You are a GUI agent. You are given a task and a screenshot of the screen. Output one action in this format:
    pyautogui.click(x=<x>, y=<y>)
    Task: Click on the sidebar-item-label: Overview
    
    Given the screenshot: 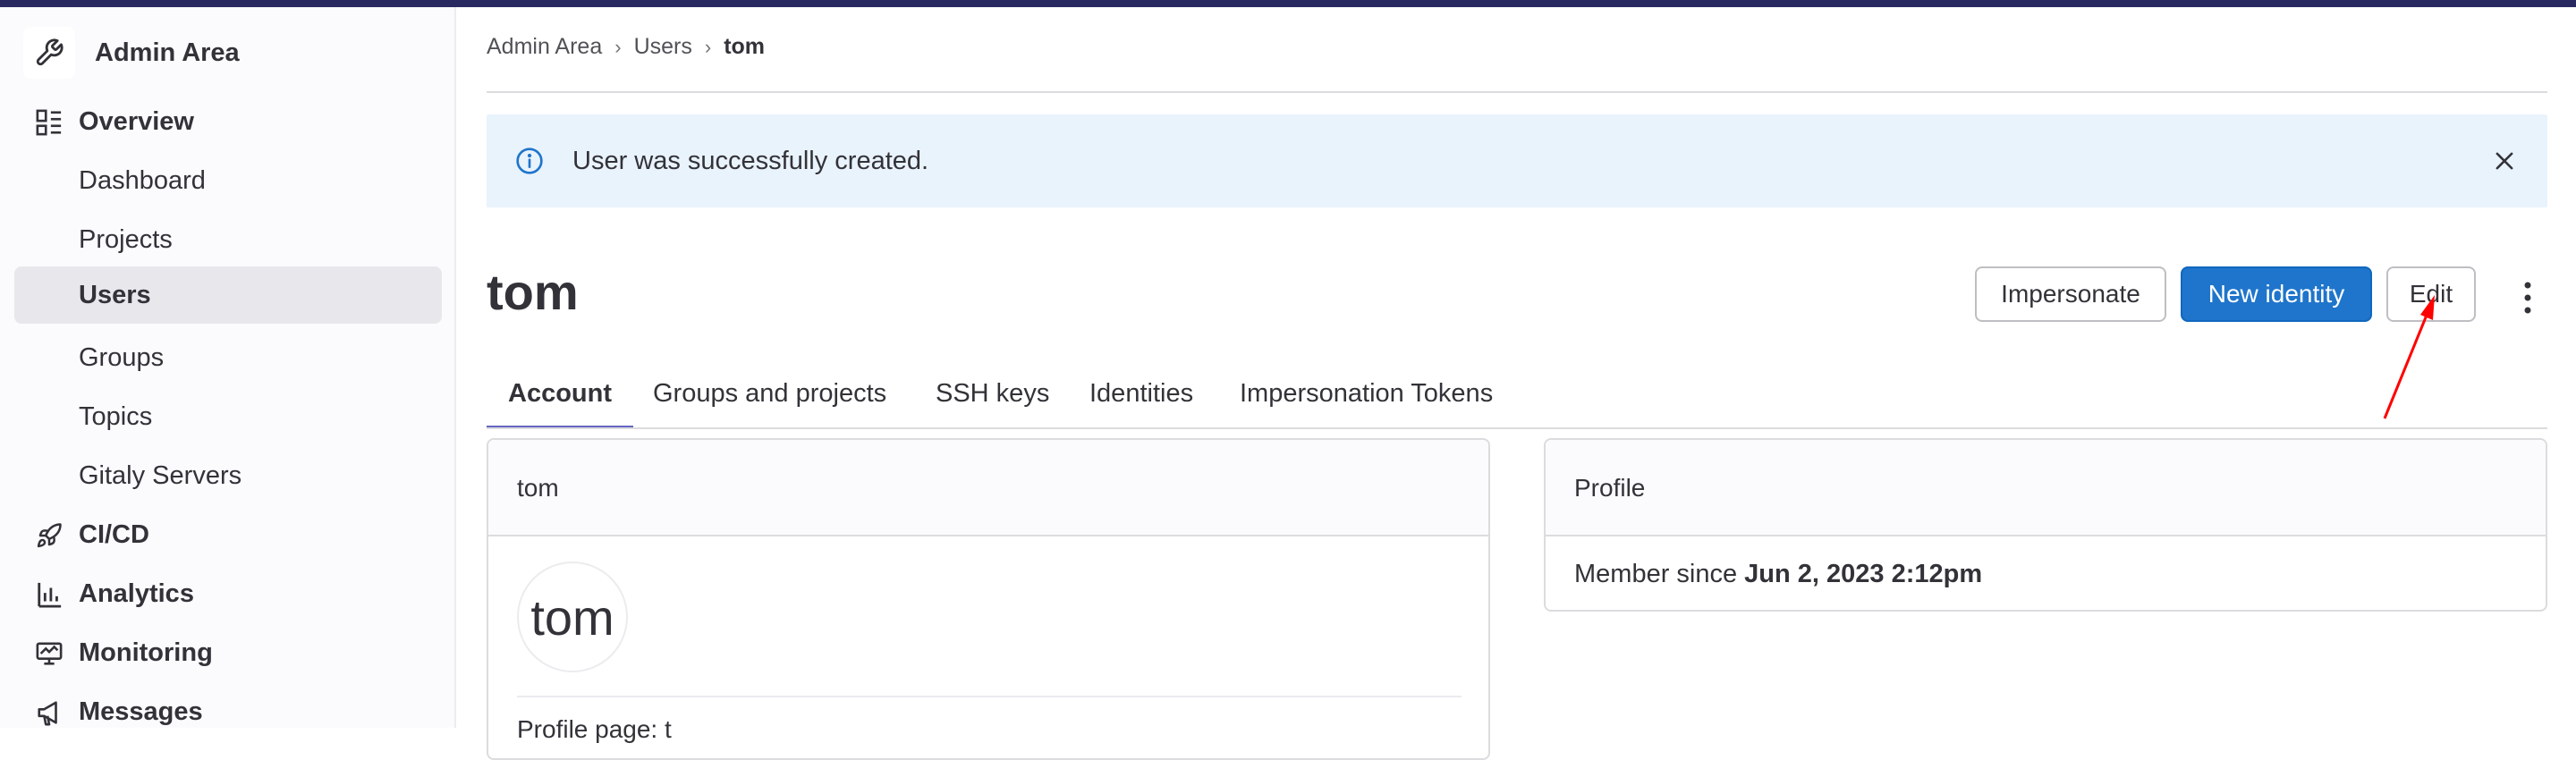 What is the action you would take?
    pyautogui.click(x=136, y=121)
    